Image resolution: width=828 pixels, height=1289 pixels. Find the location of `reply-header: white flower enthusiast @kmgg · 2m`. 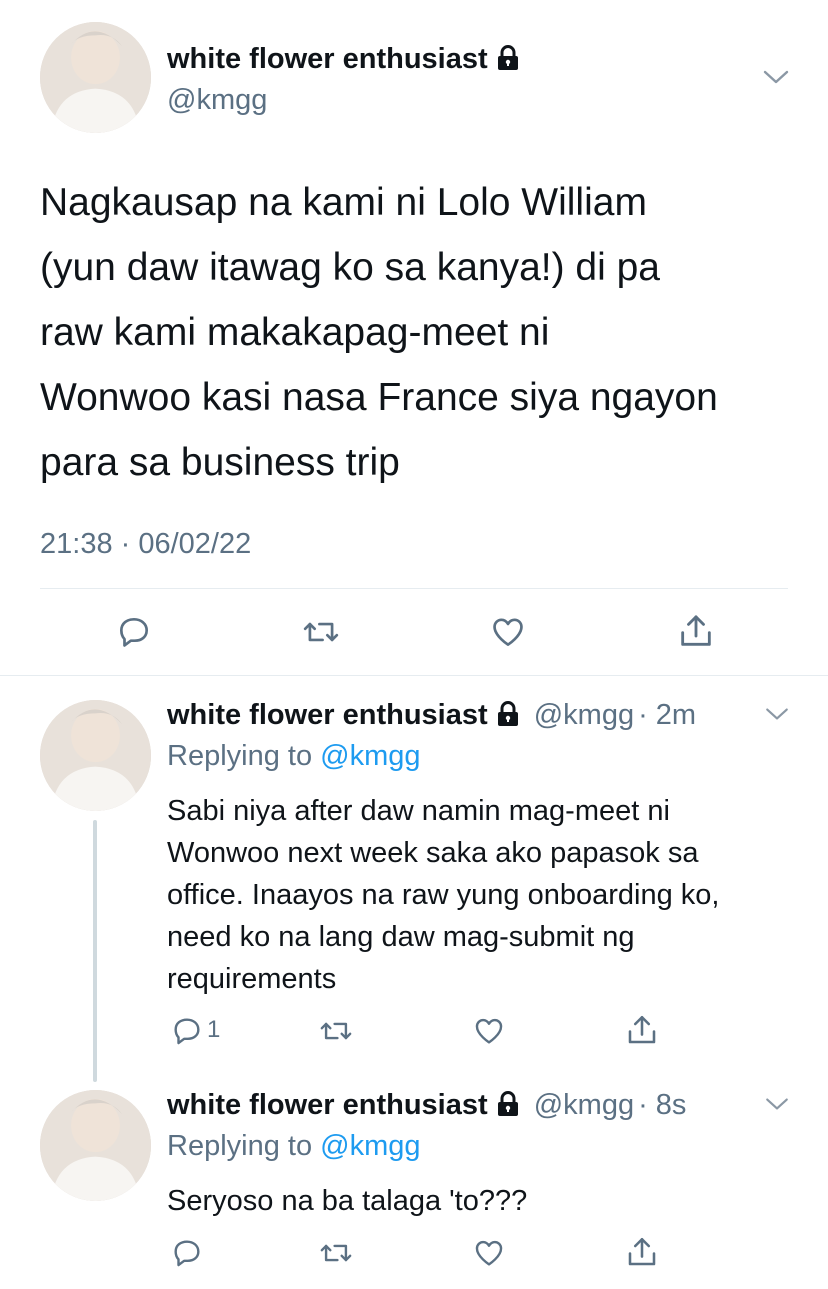

reply-header: white flower enthusiast @kmgg · 2m is located at coordinates (431, 717).